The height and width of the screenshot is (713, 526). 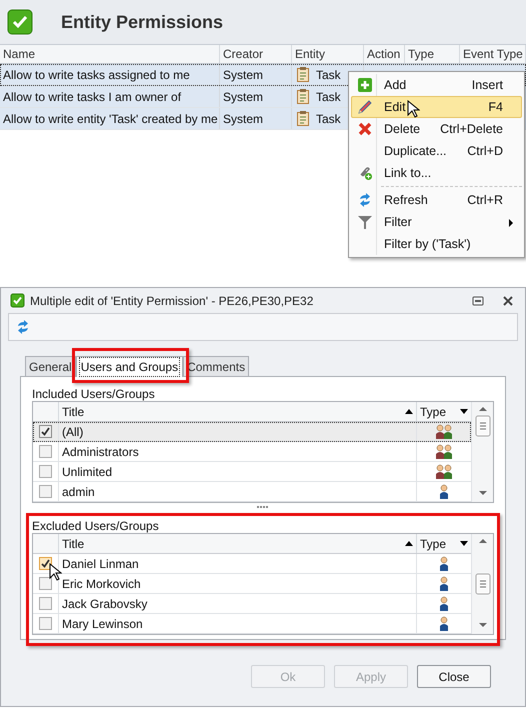 I want to click on page-title: Entity Permissions, so click(x=142, y=22).